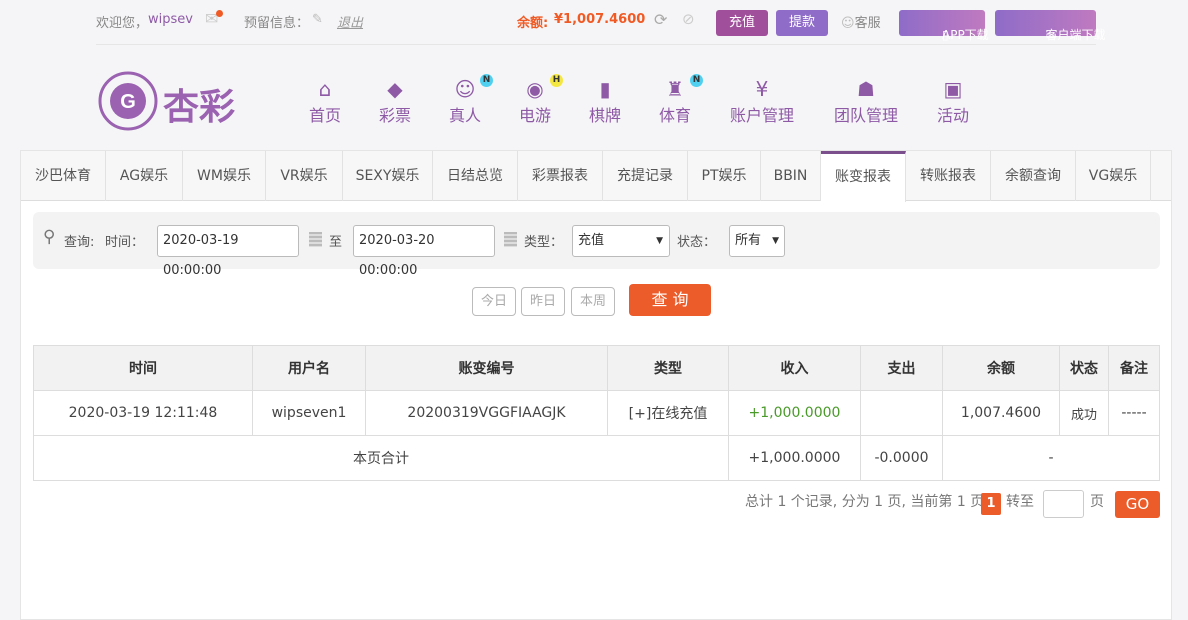  Describe the element at coordinates (605, 101) in the screenshot. I see `nav-cards: ▮ 棋牌` at that location.